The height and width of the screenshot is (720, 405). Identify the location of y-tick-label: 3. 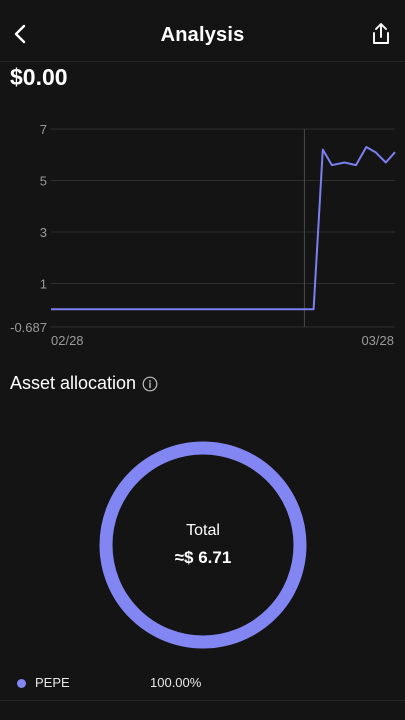
(43, 232).